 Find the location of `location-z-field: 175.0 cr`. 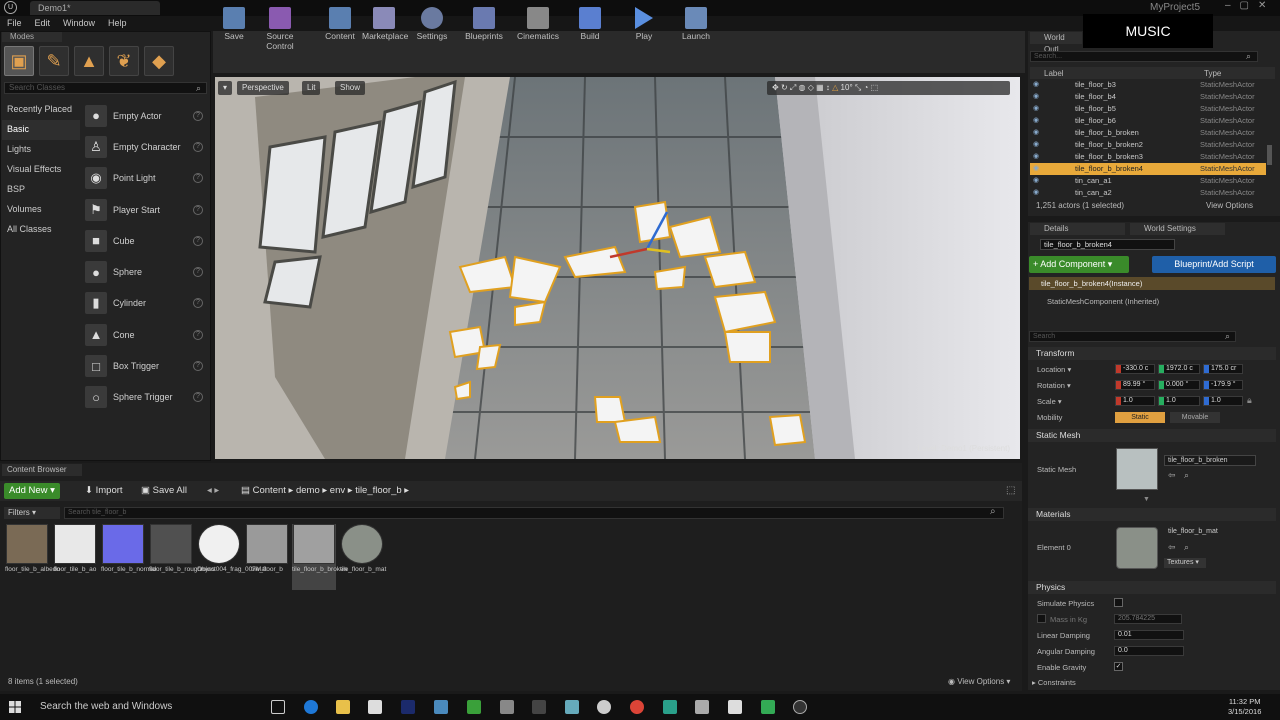

location-z-field: 175.0 cr is located at coordinates (1223, 369).